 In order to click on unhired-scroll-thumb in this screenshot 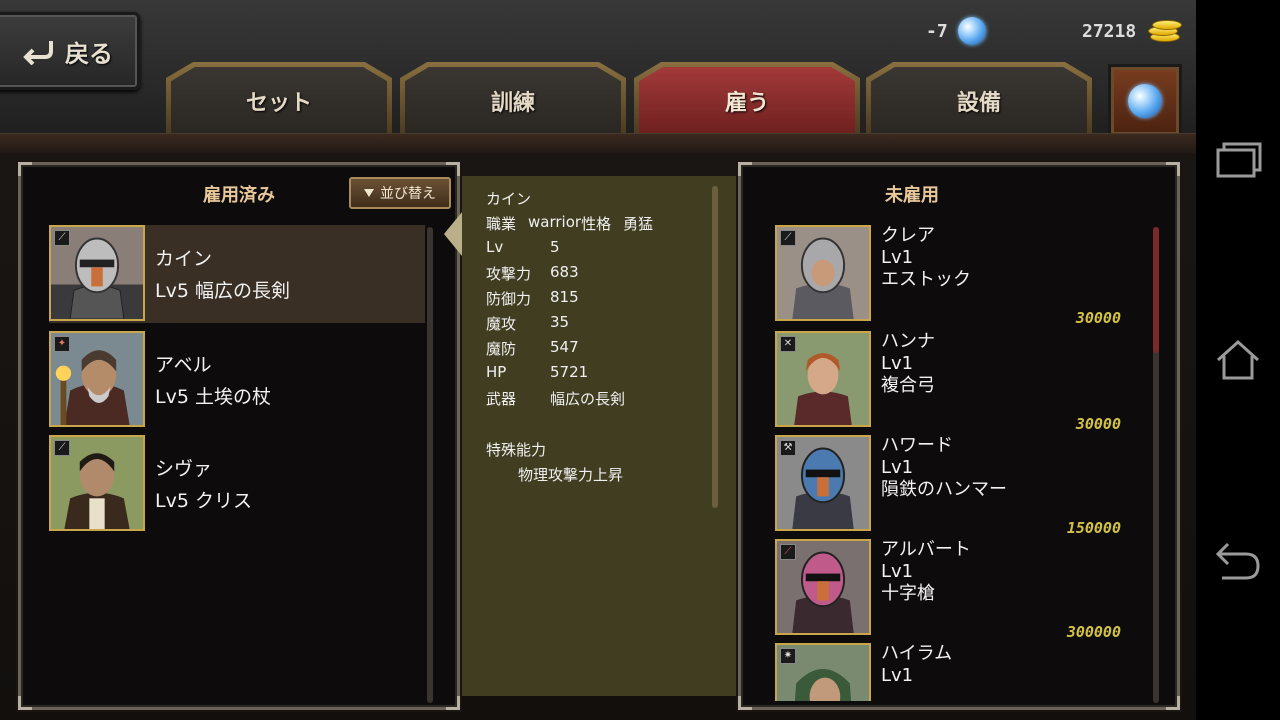, I will do `click(1156, 290)`.